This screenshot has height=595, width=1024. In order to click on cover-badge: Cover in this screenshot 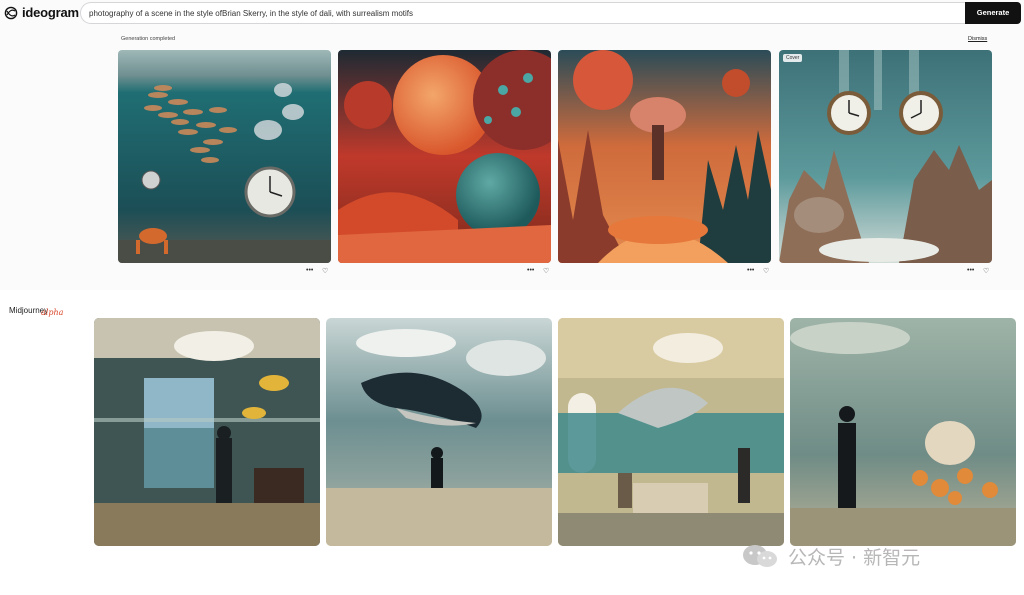, I will do `click(793, 58)`.